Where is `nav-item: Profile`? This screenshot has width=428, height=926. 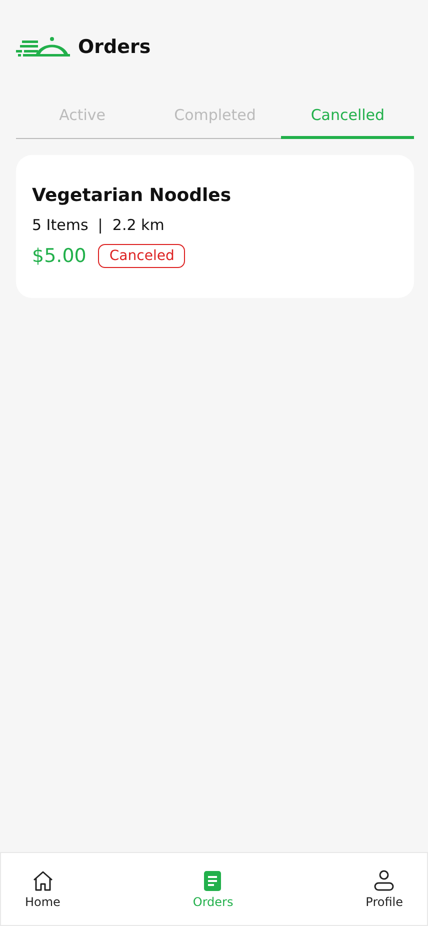
nav-item: Profile is located at coordinates (384, 889).